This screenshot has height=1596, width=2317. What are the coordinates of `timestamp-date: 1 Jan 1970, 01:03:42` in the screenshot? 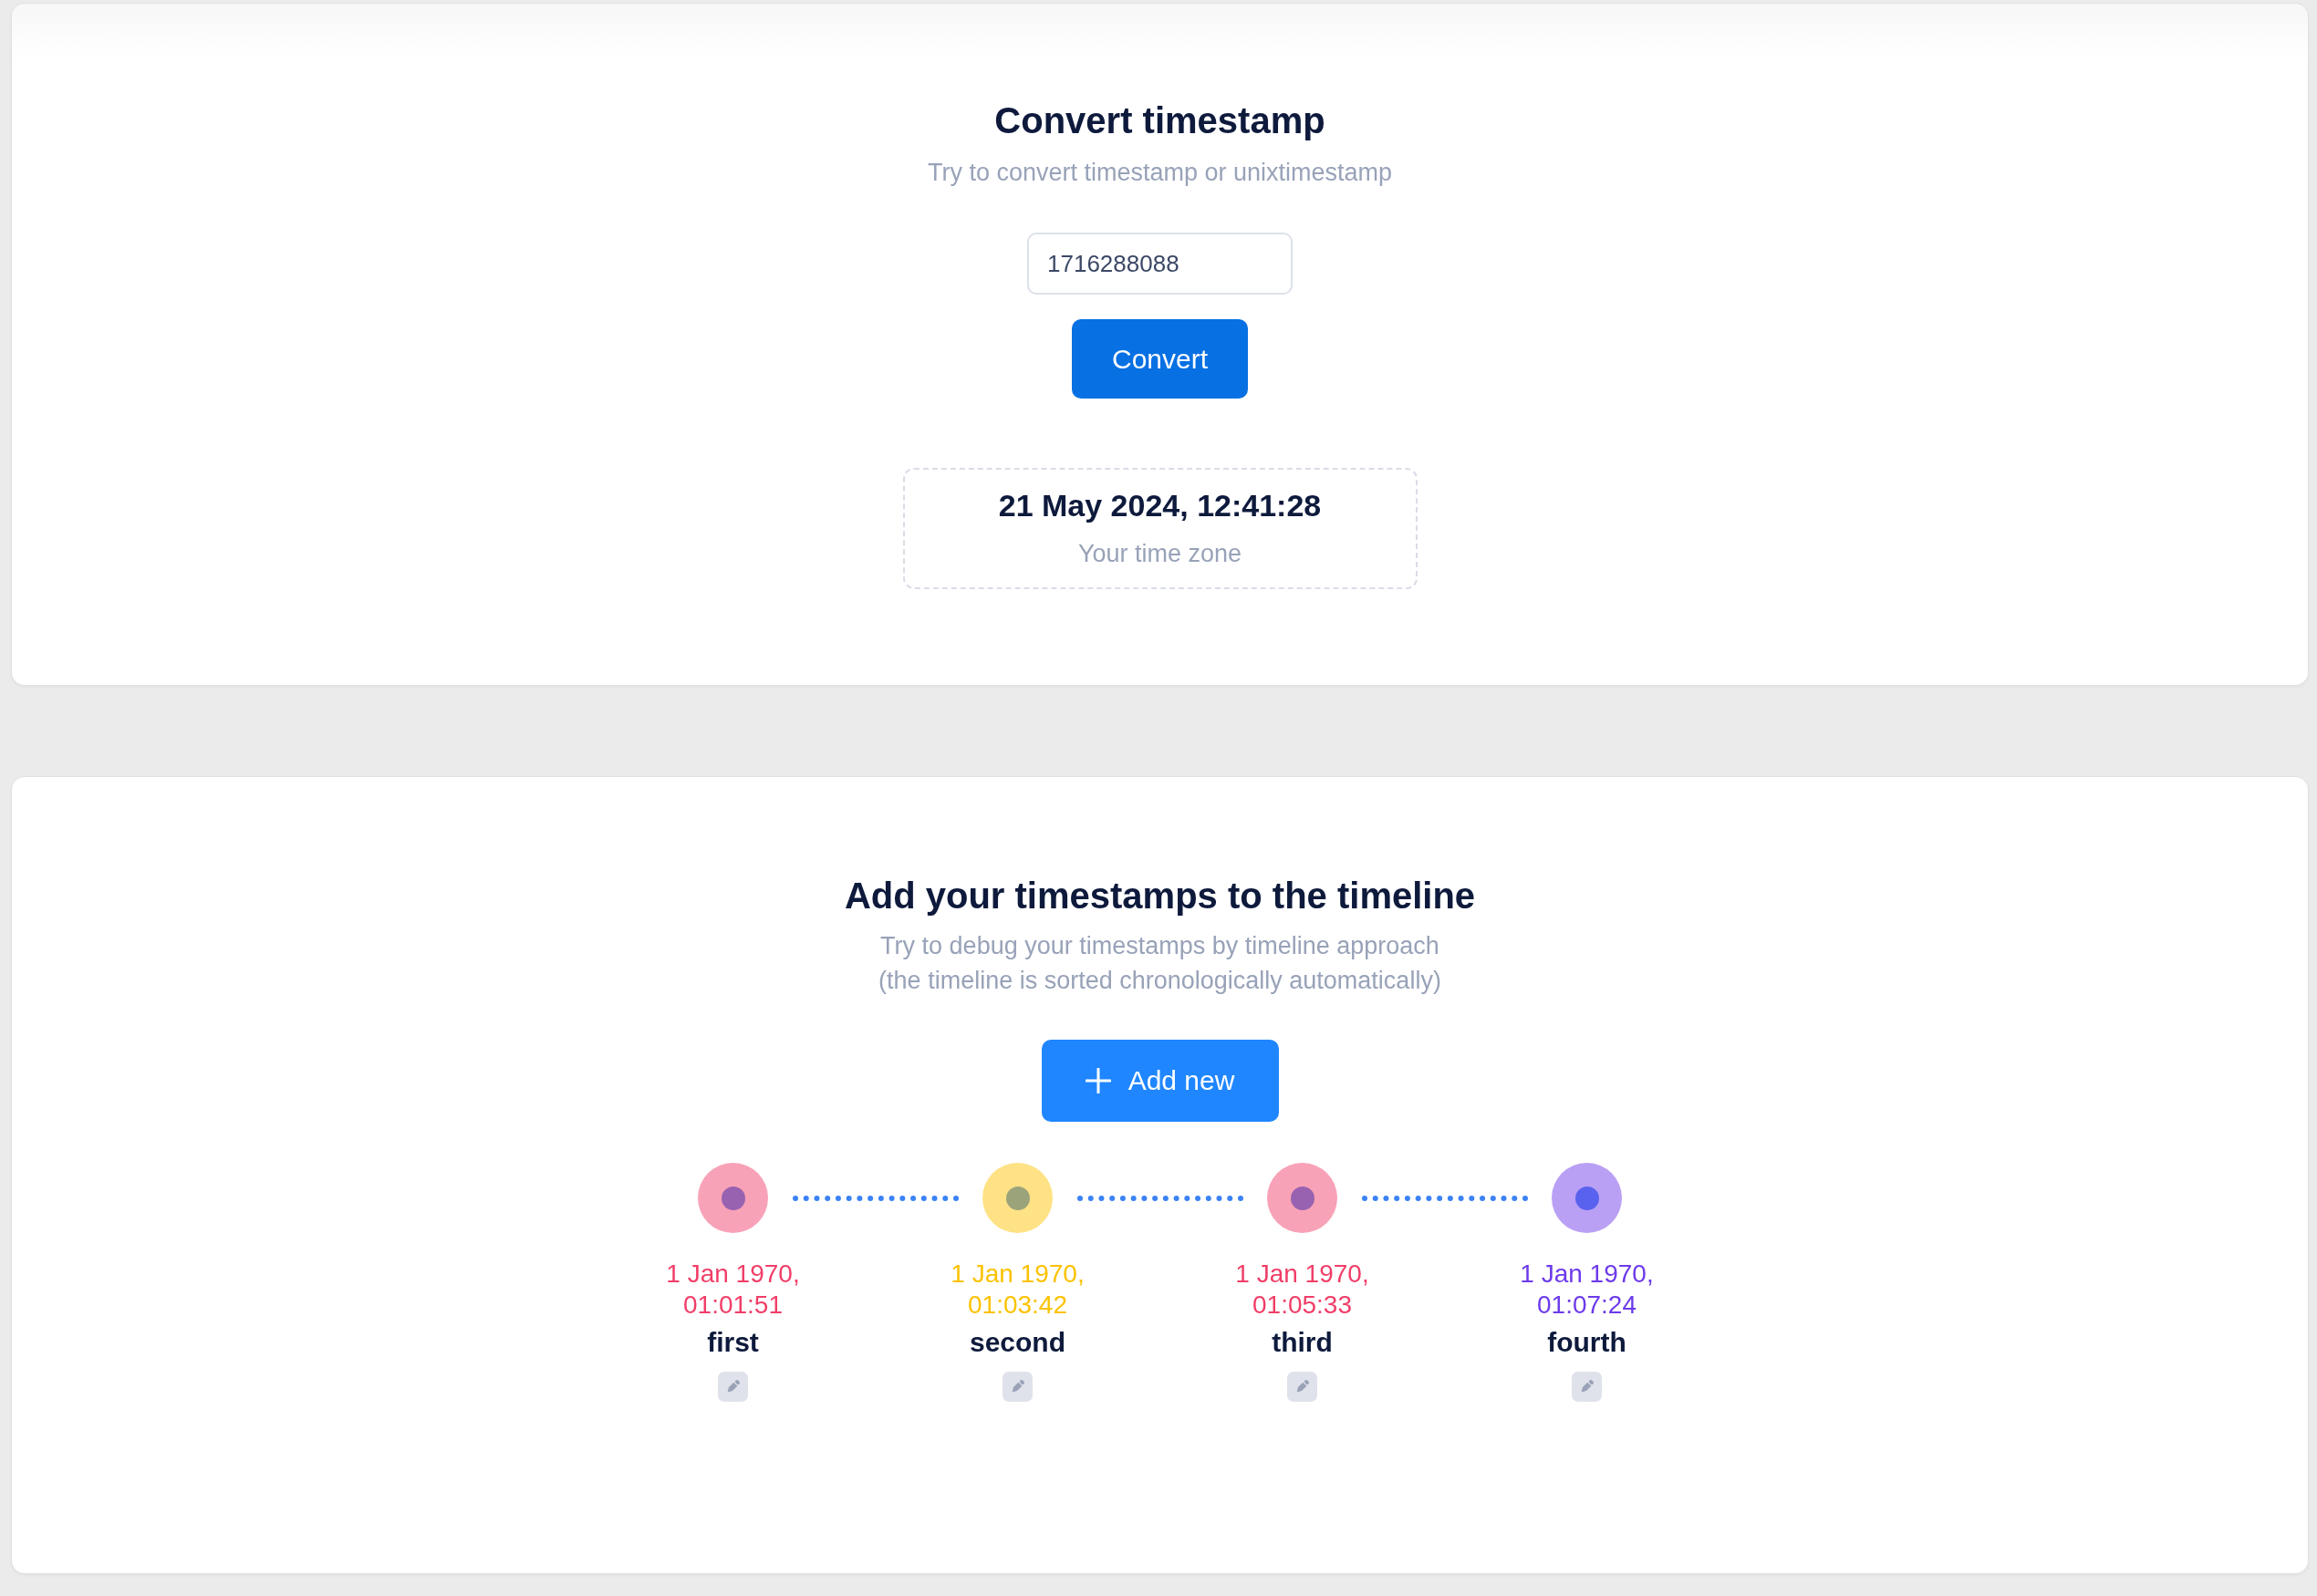 It's located at (1018, 1290).